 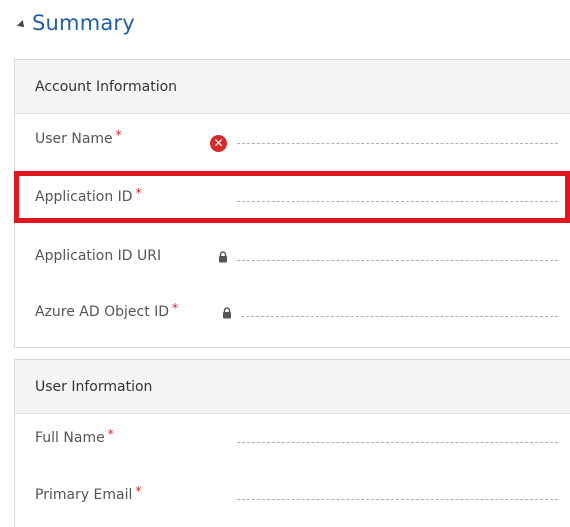 What do you see at coordinates (88, 493) in the screenshot?
I see `field-label: Primary Email *` at bounding box center [88, 493].